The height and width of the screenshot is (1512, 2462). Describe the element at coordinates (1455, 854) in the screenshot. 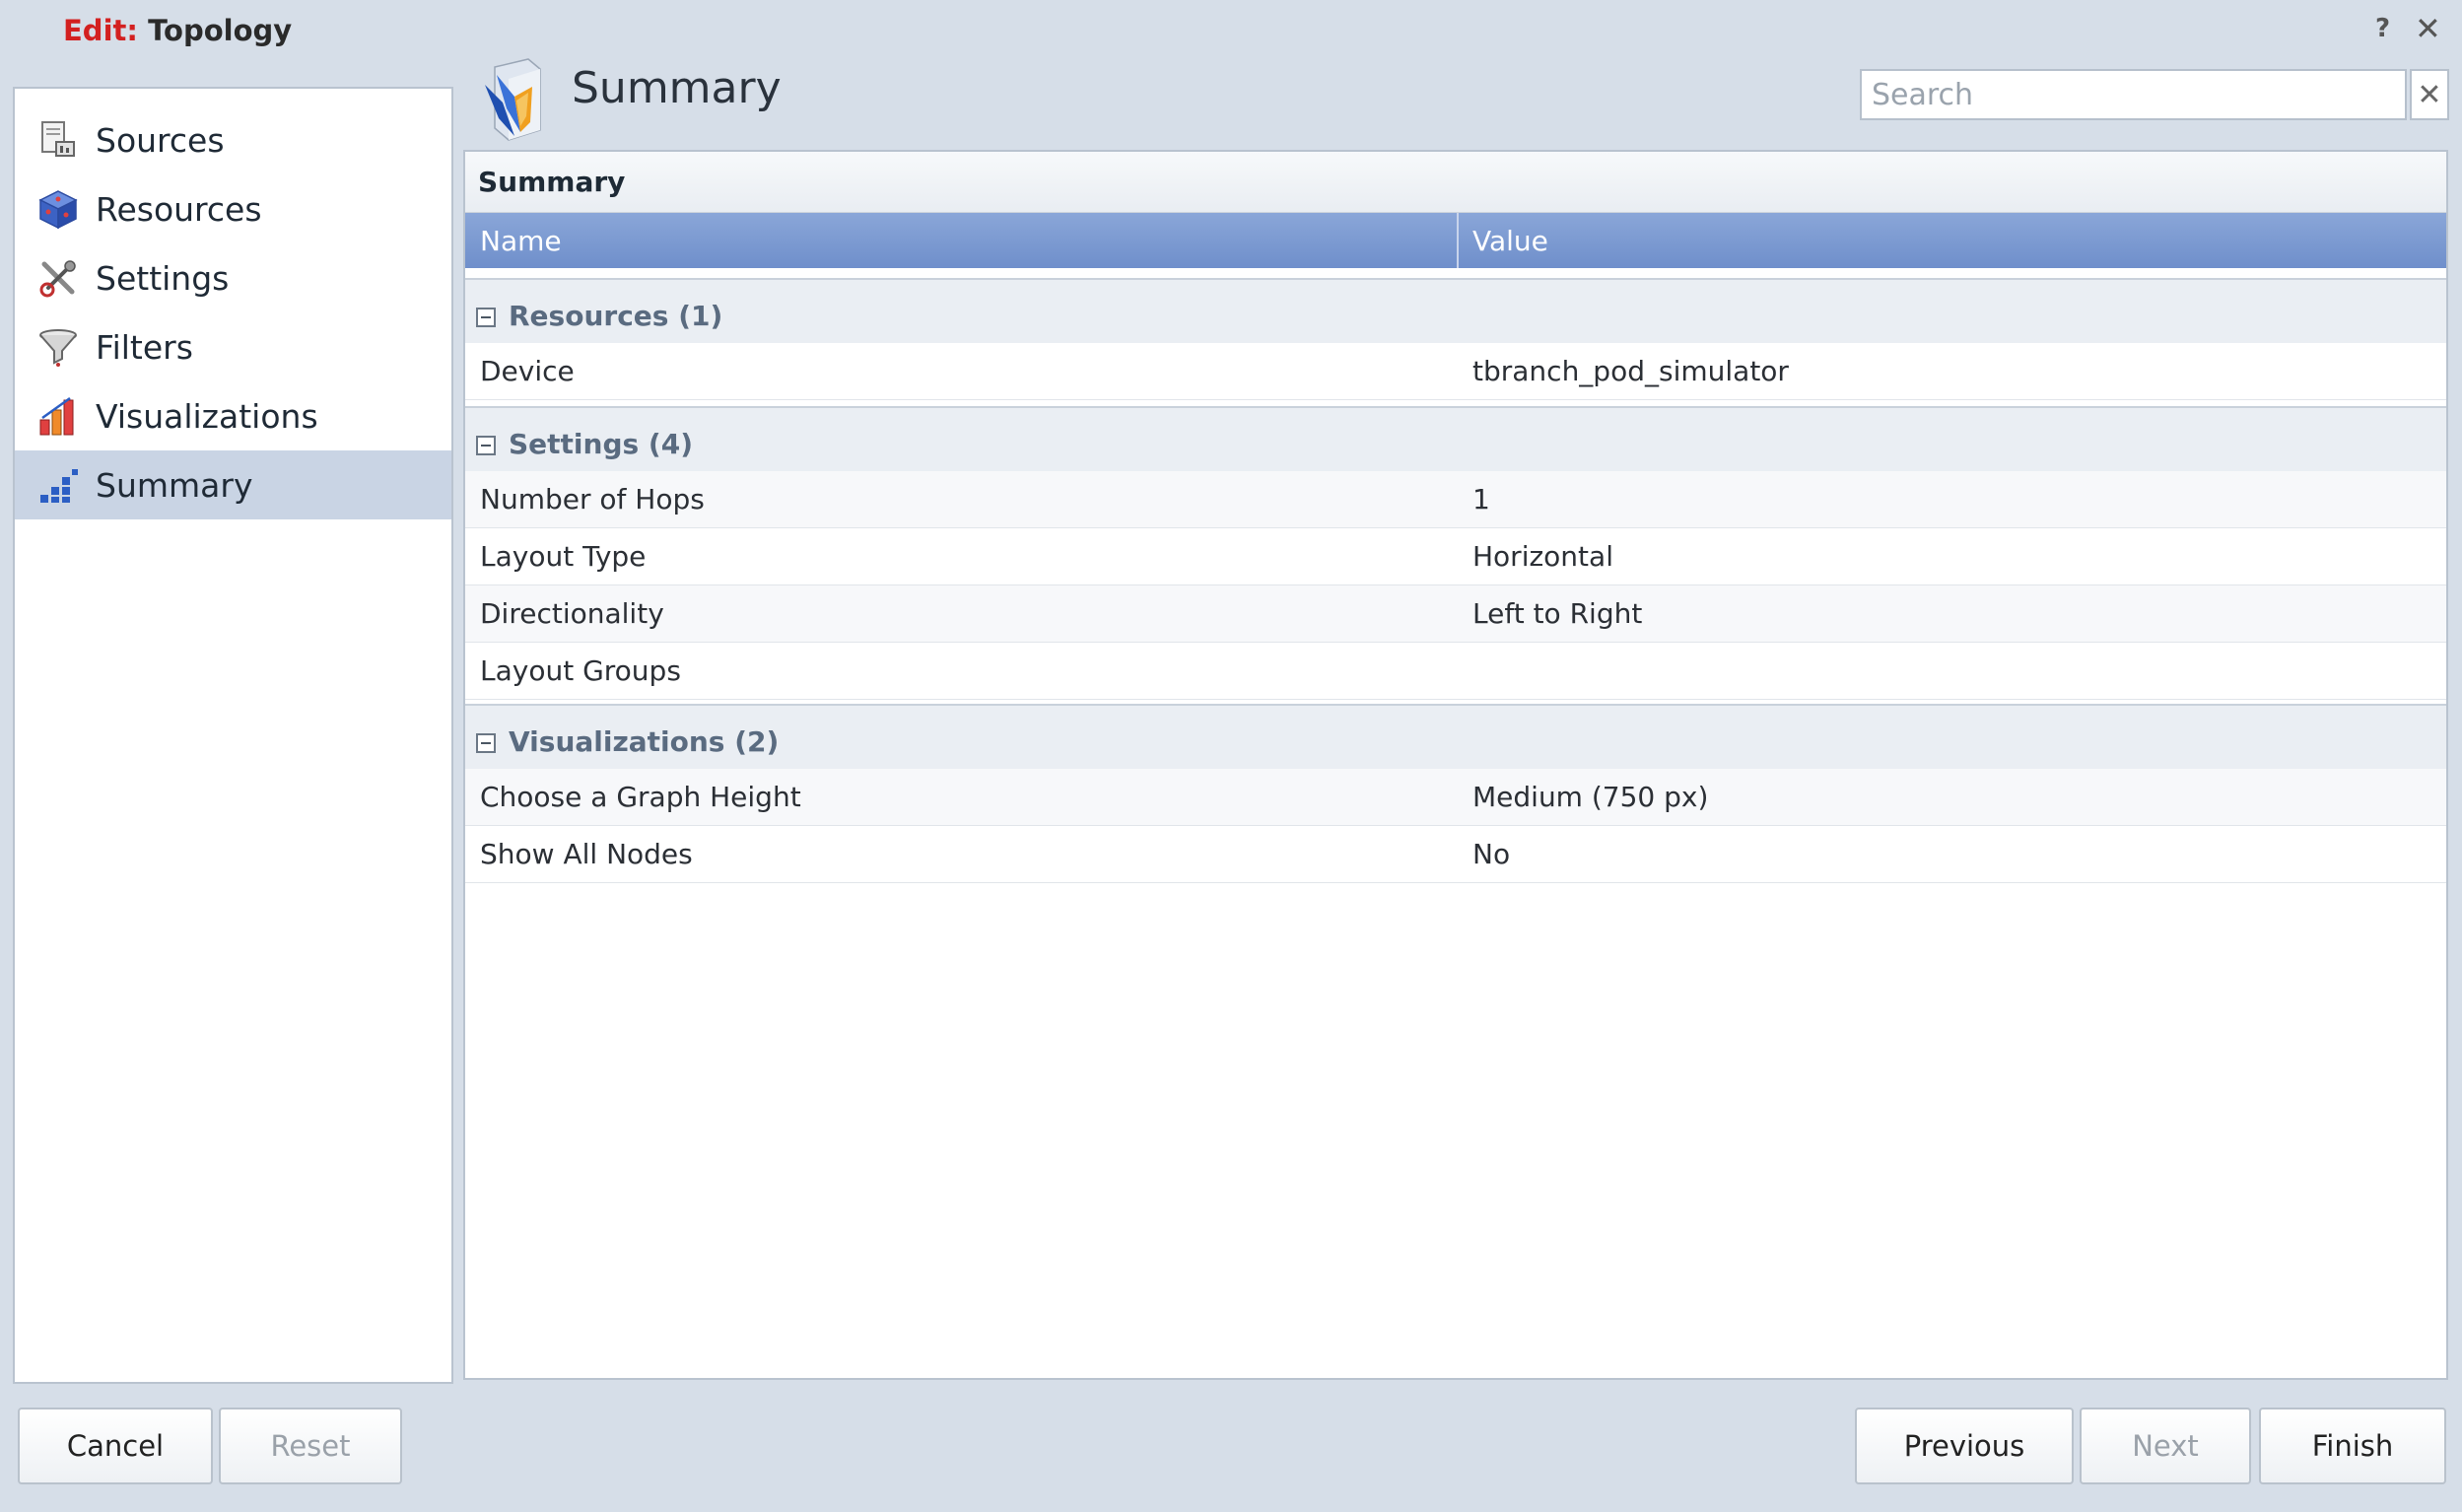

I see `table-row: Show All Nodes No` at that location.